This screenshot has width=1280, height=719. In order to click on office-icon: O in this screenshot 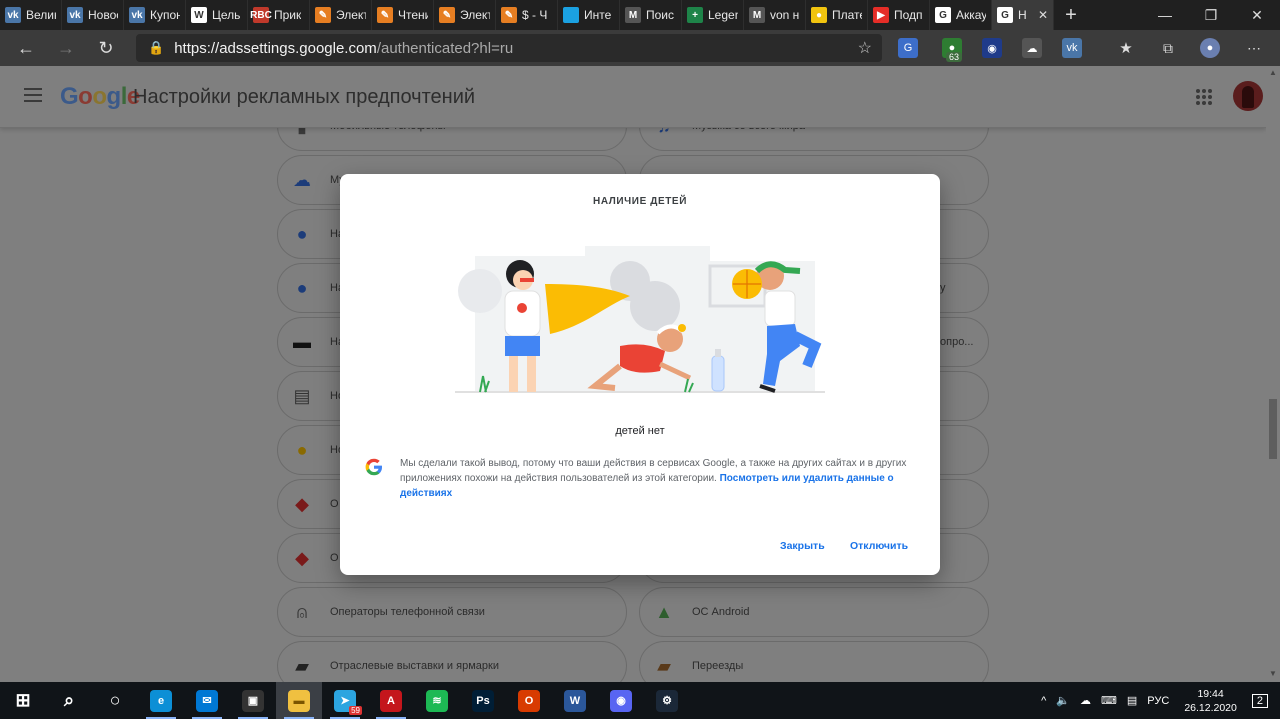, I will do `click(529, 700)`.